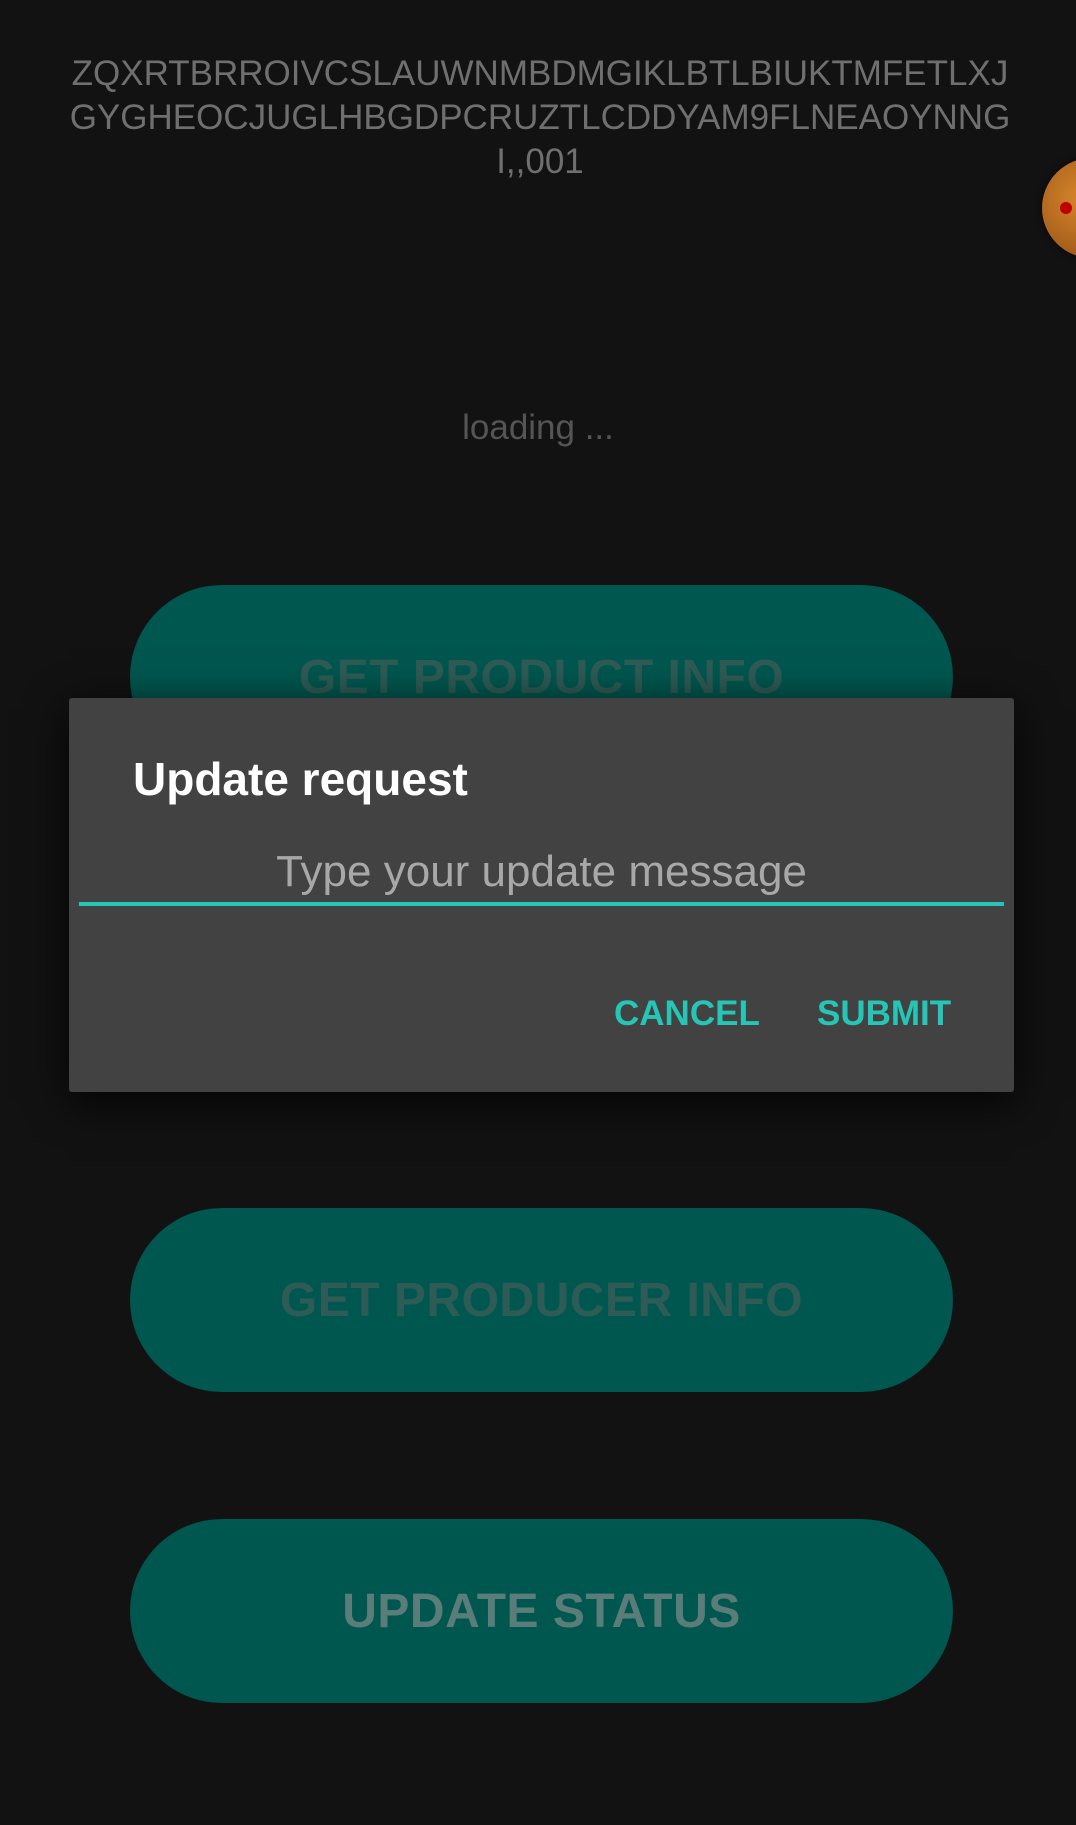 The width and height of the screenshot is (1076, 1825). I want to click on update-status-button: UPDATE STATUS, so click(541, 1611).